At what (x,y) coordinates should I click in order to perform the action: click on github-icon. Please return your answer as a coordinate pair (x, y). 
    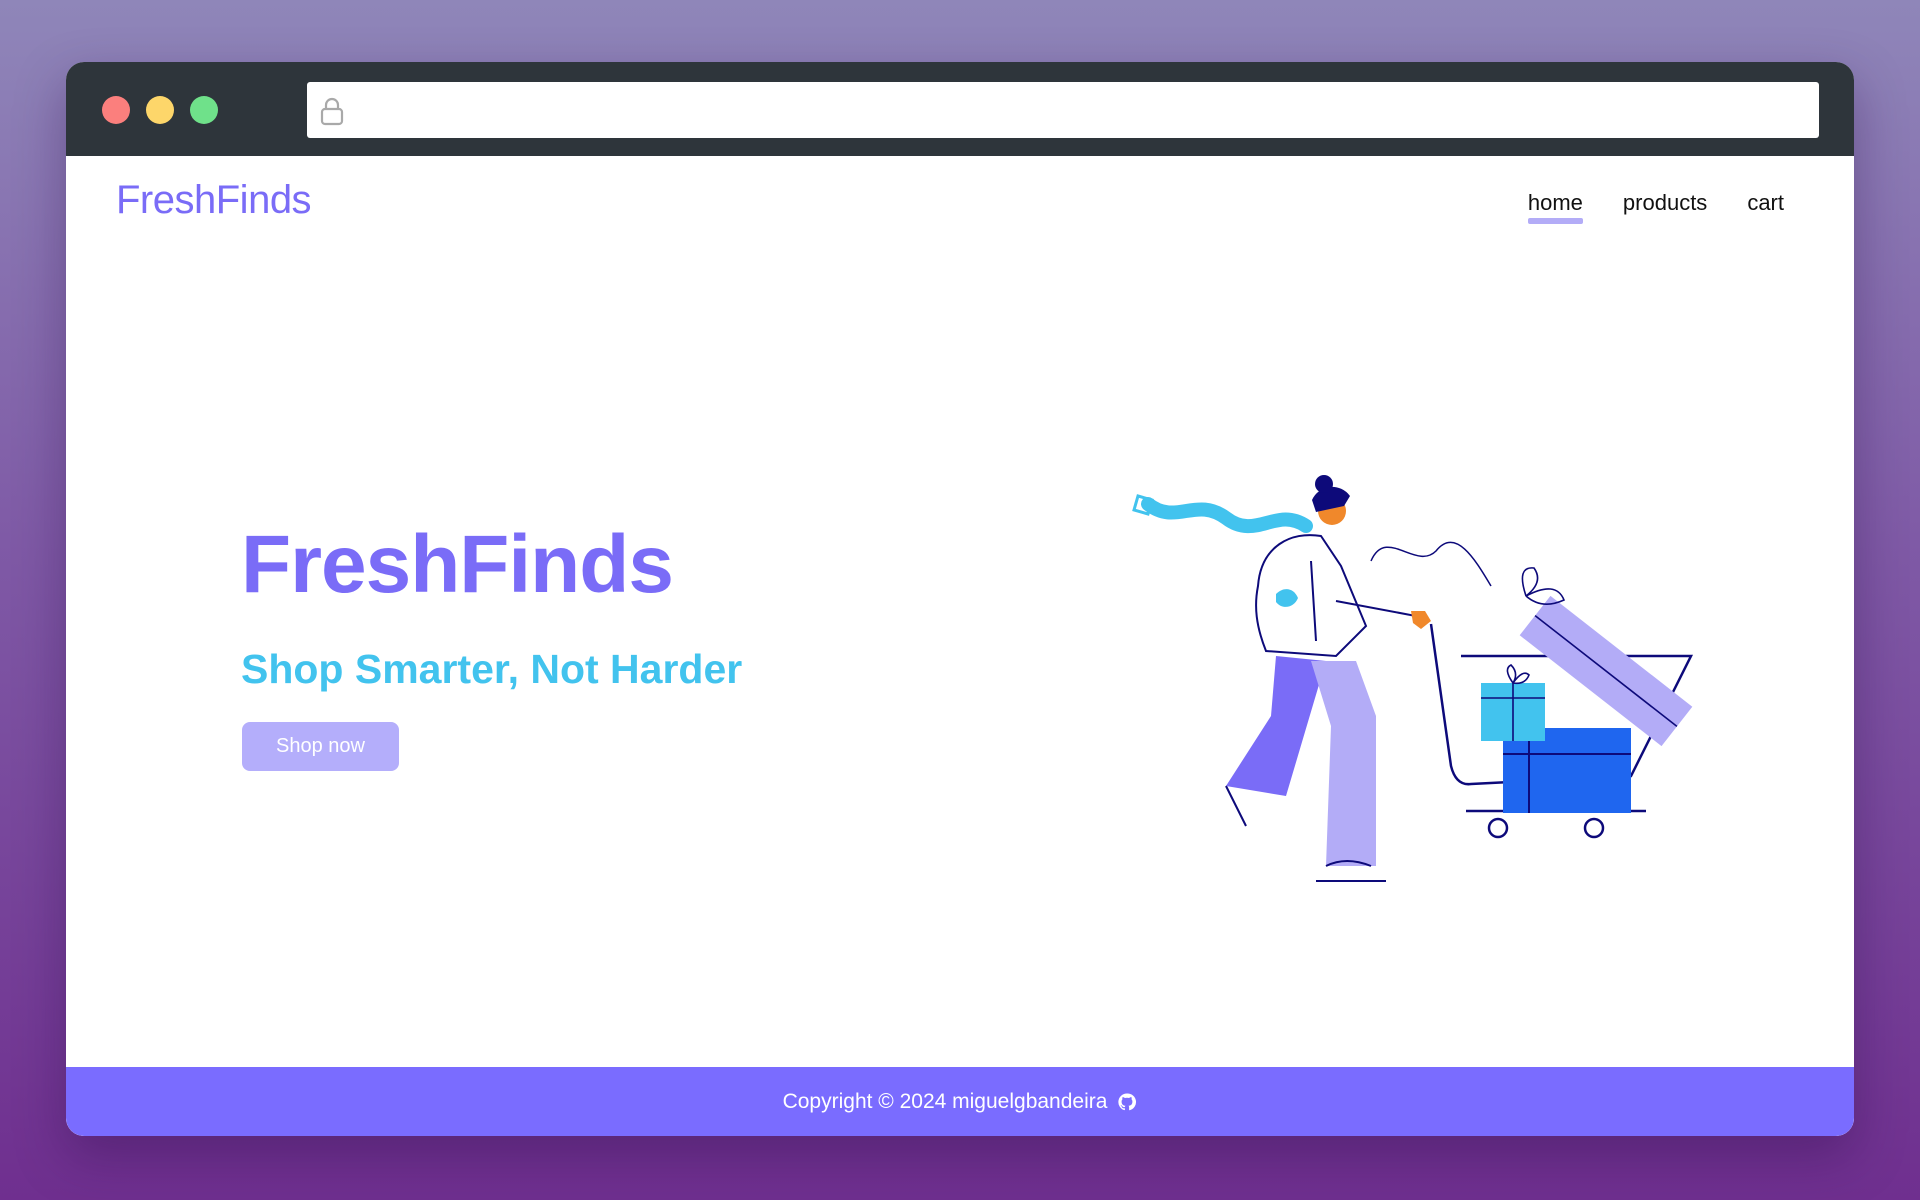
    Looking at the image, I should click on (1127, 1102).